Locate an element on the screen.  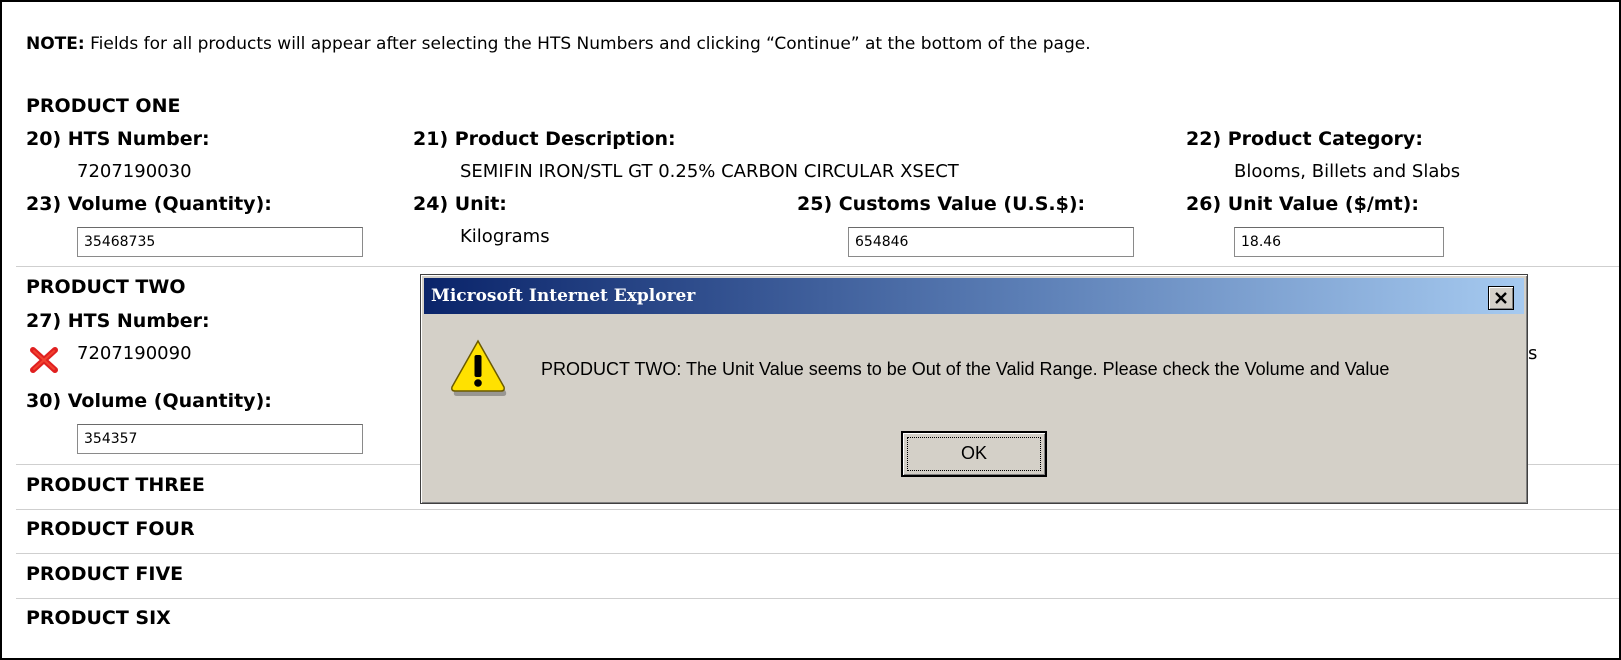
product-one-customs-input is located at coordinates (991, 242).